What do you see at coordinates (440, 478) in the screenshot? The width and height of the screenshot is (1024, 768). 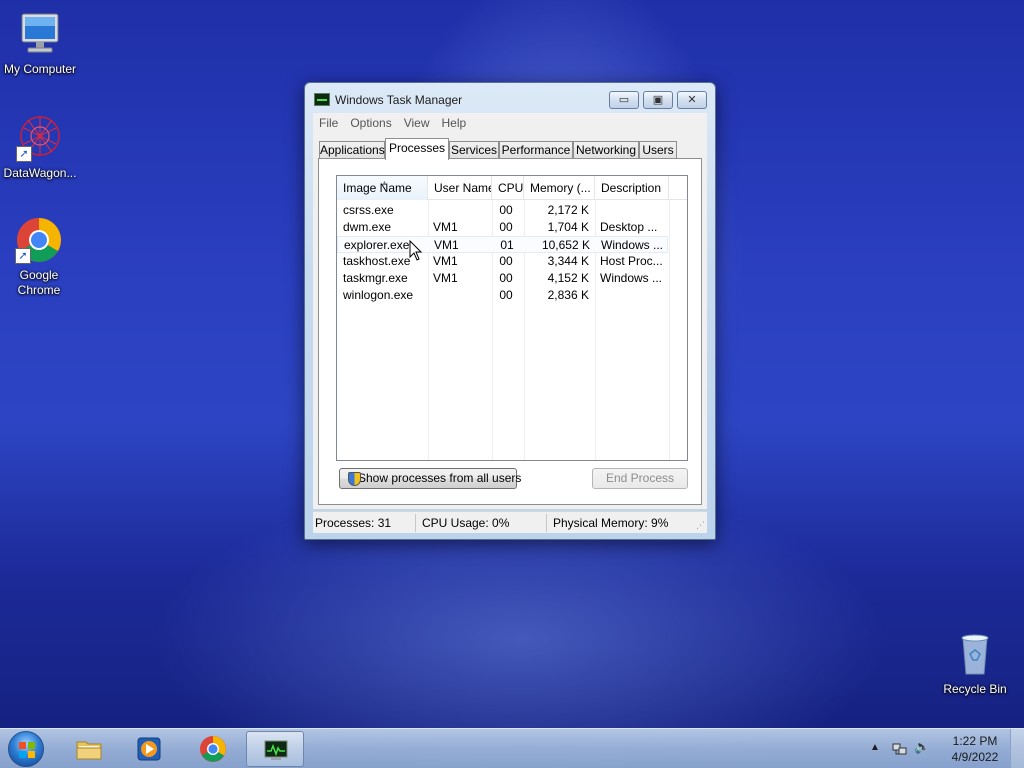 I see `show-all-processes-label: Show processes from all users` at bounding box center [440, 478].